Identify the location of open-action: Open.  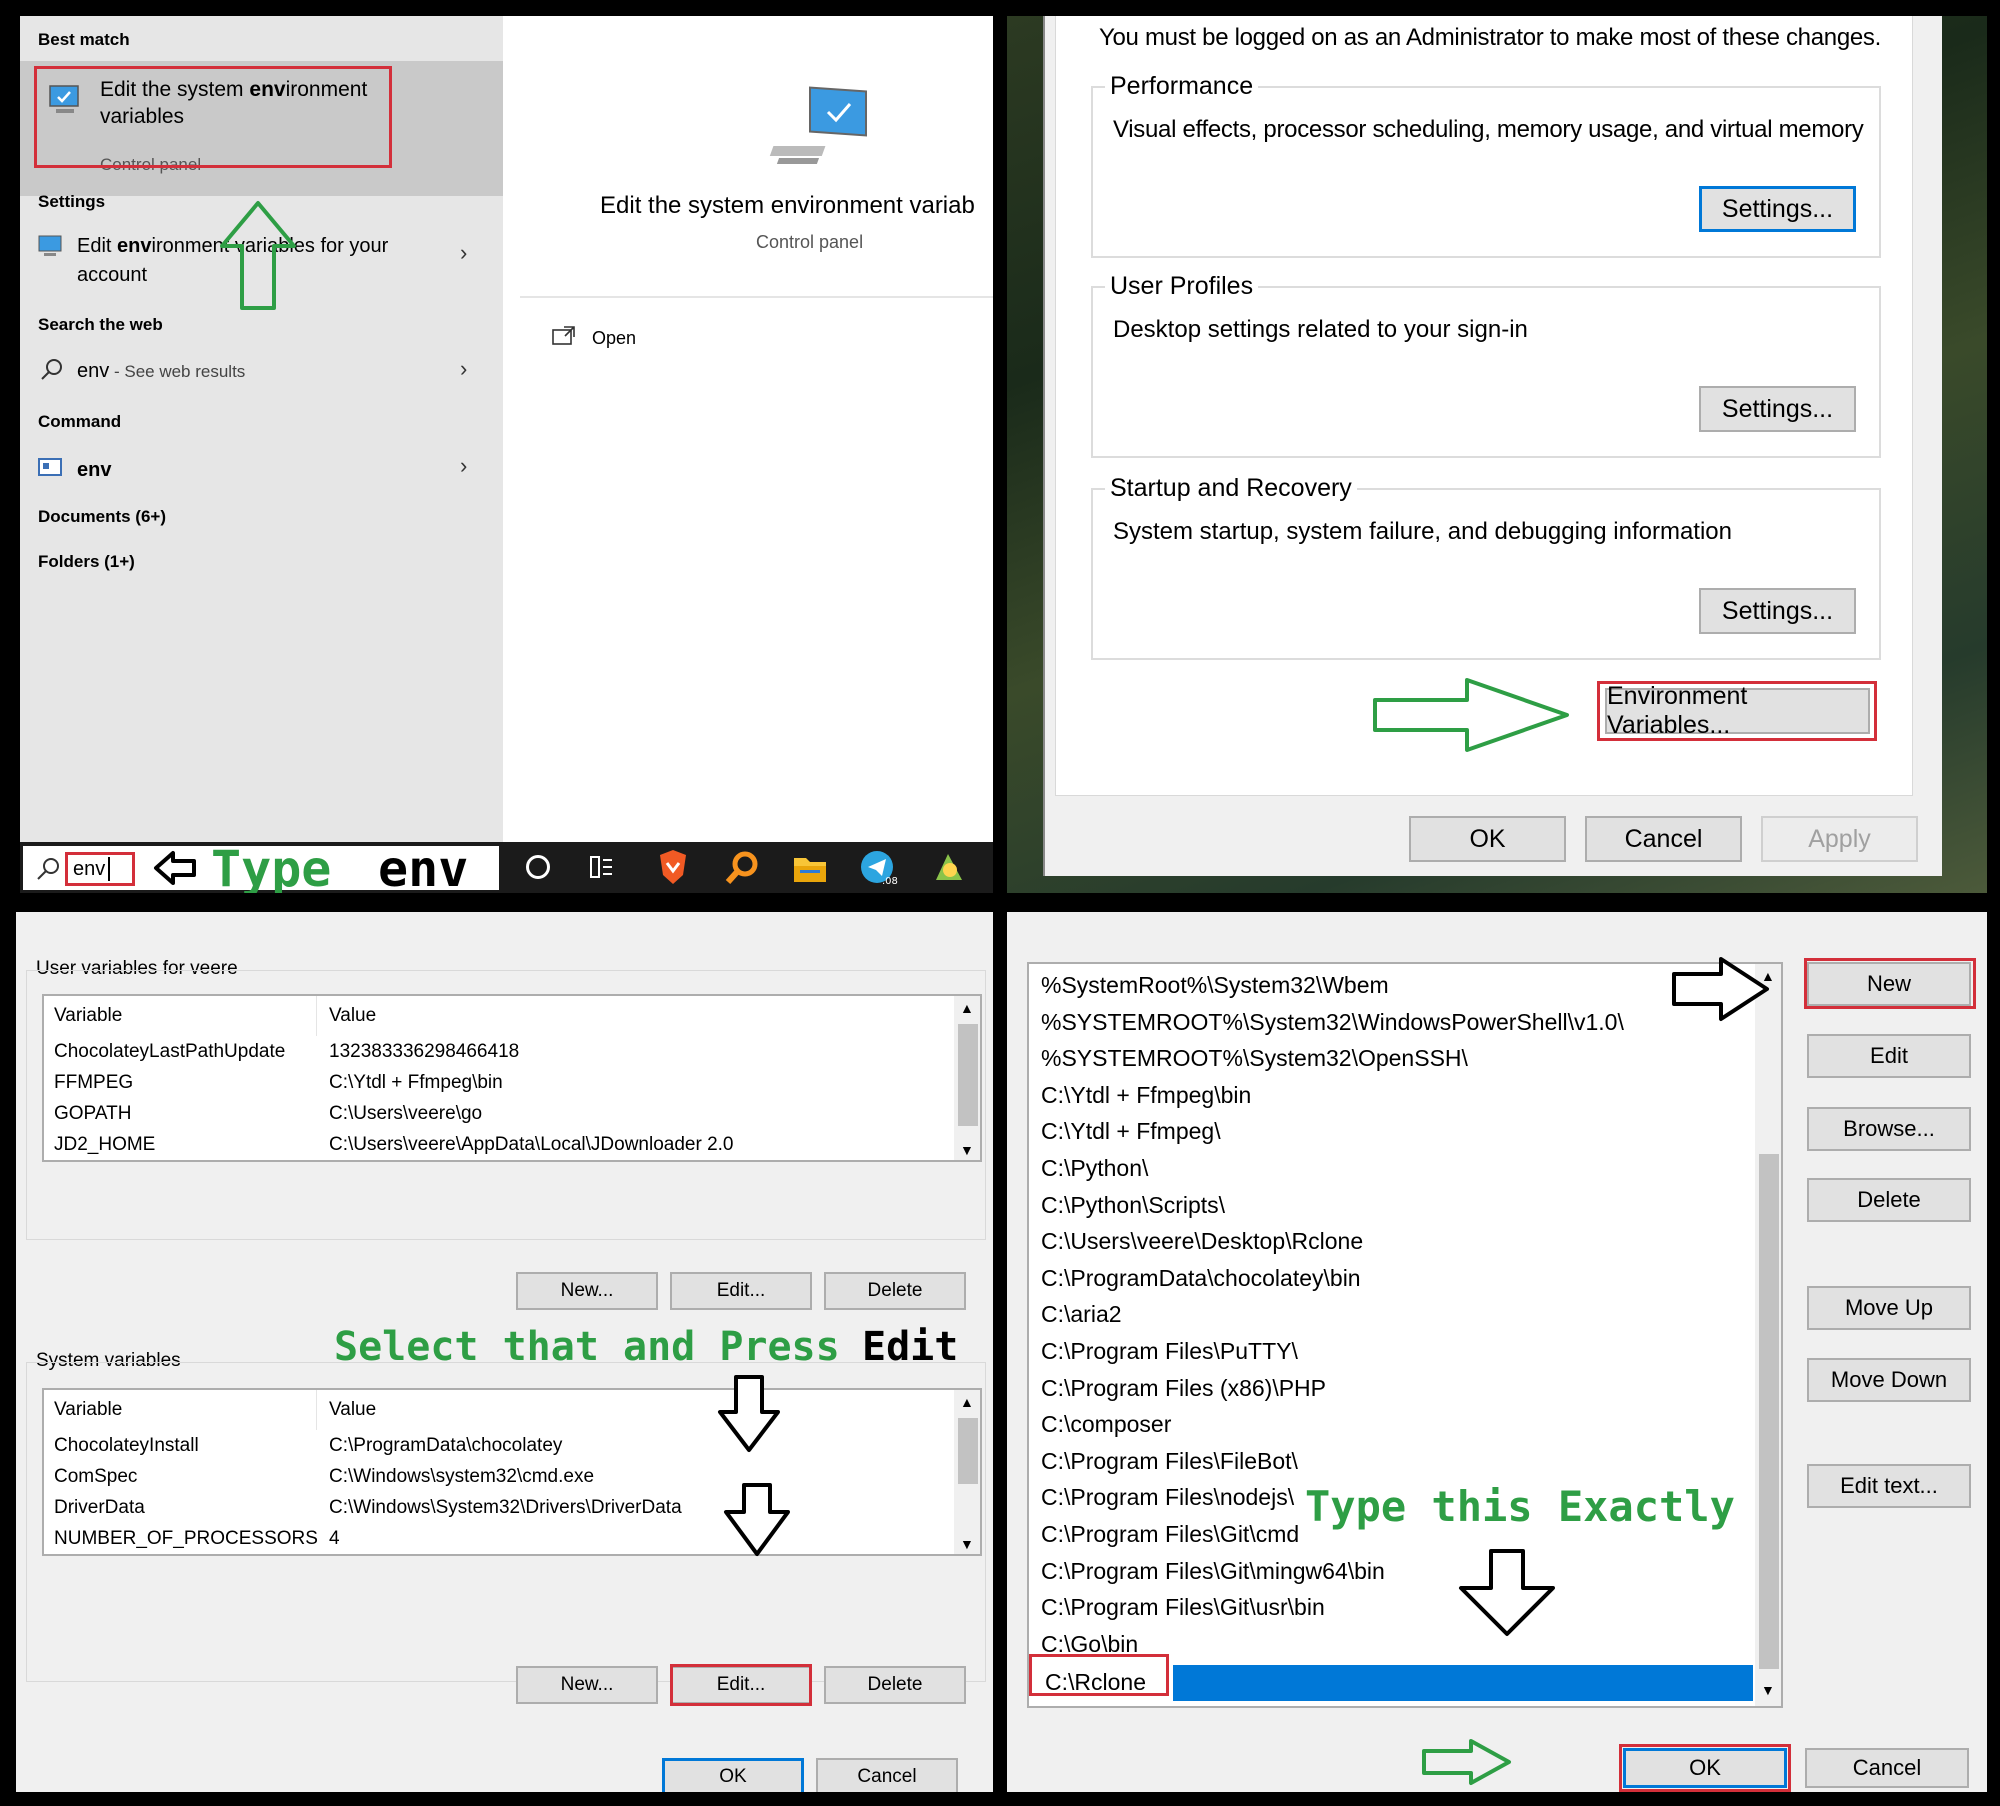
(650, 341).